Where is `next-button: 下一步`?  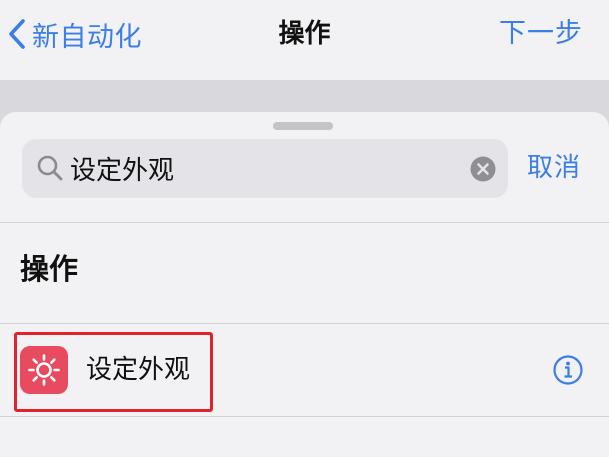
next-button: 下一步 is located at coordinates (541, 34).